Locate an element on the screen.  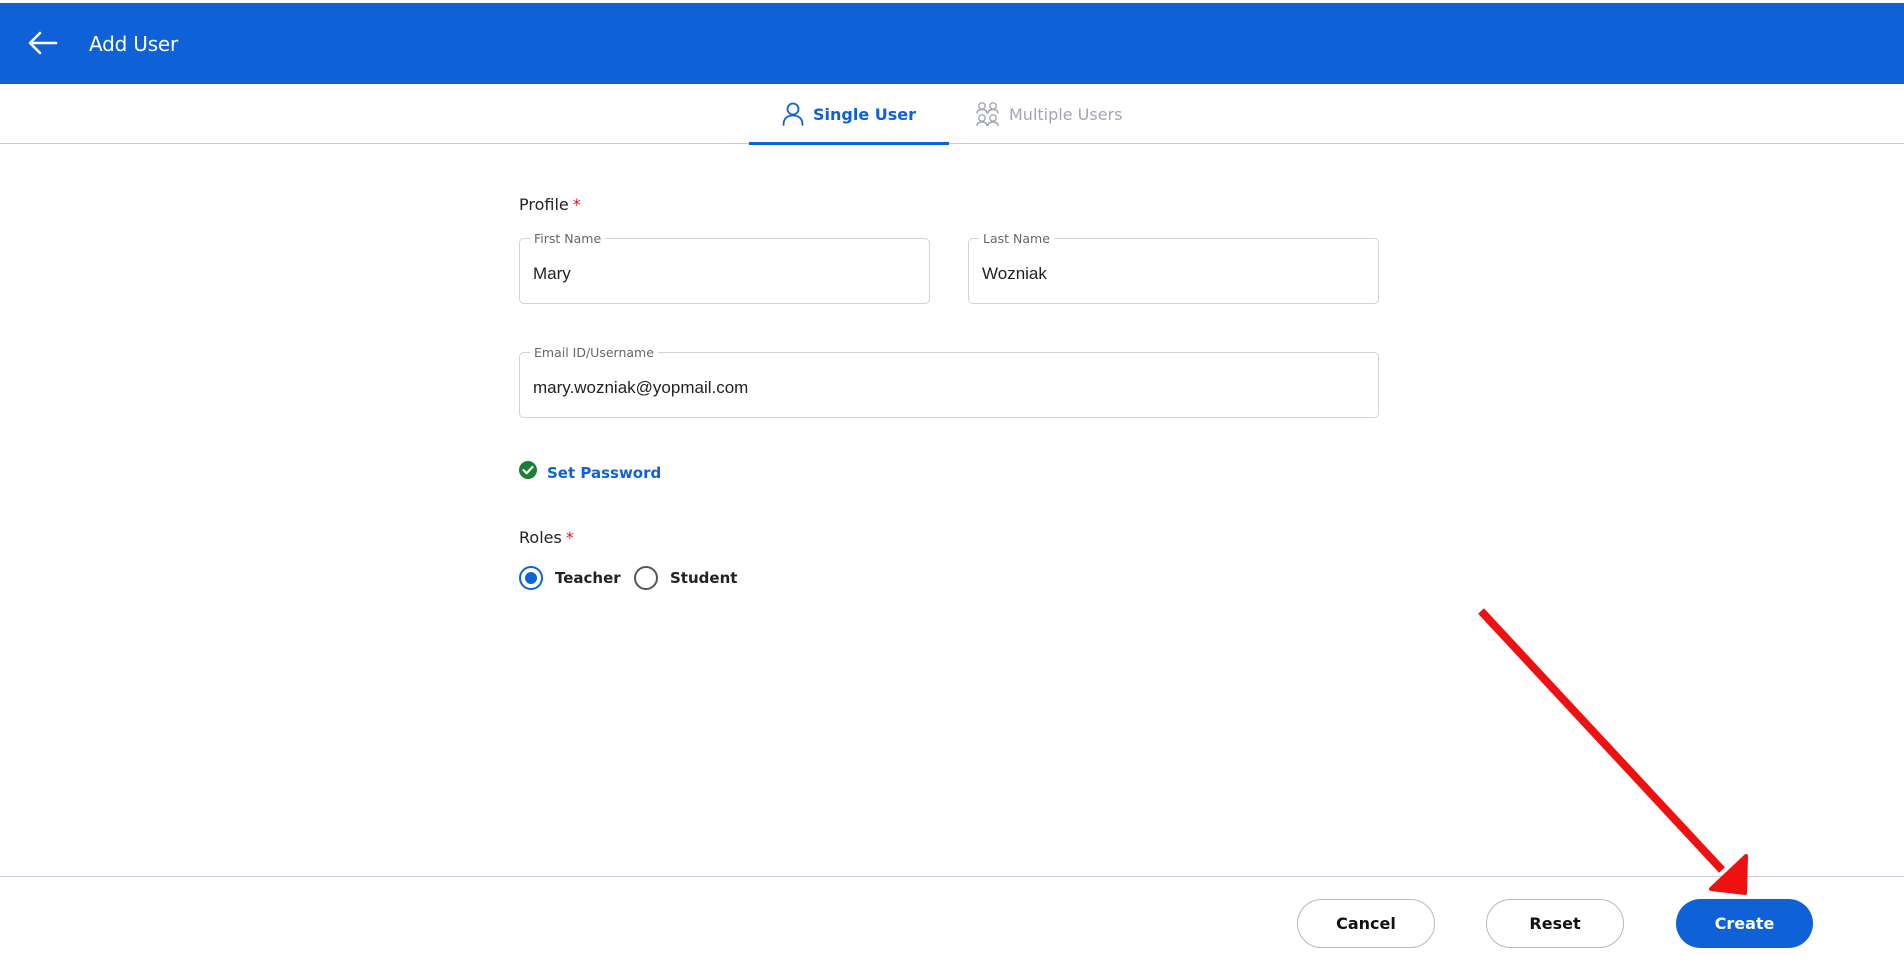
roles-heading: Roles * is located at coordinates (546, 537).